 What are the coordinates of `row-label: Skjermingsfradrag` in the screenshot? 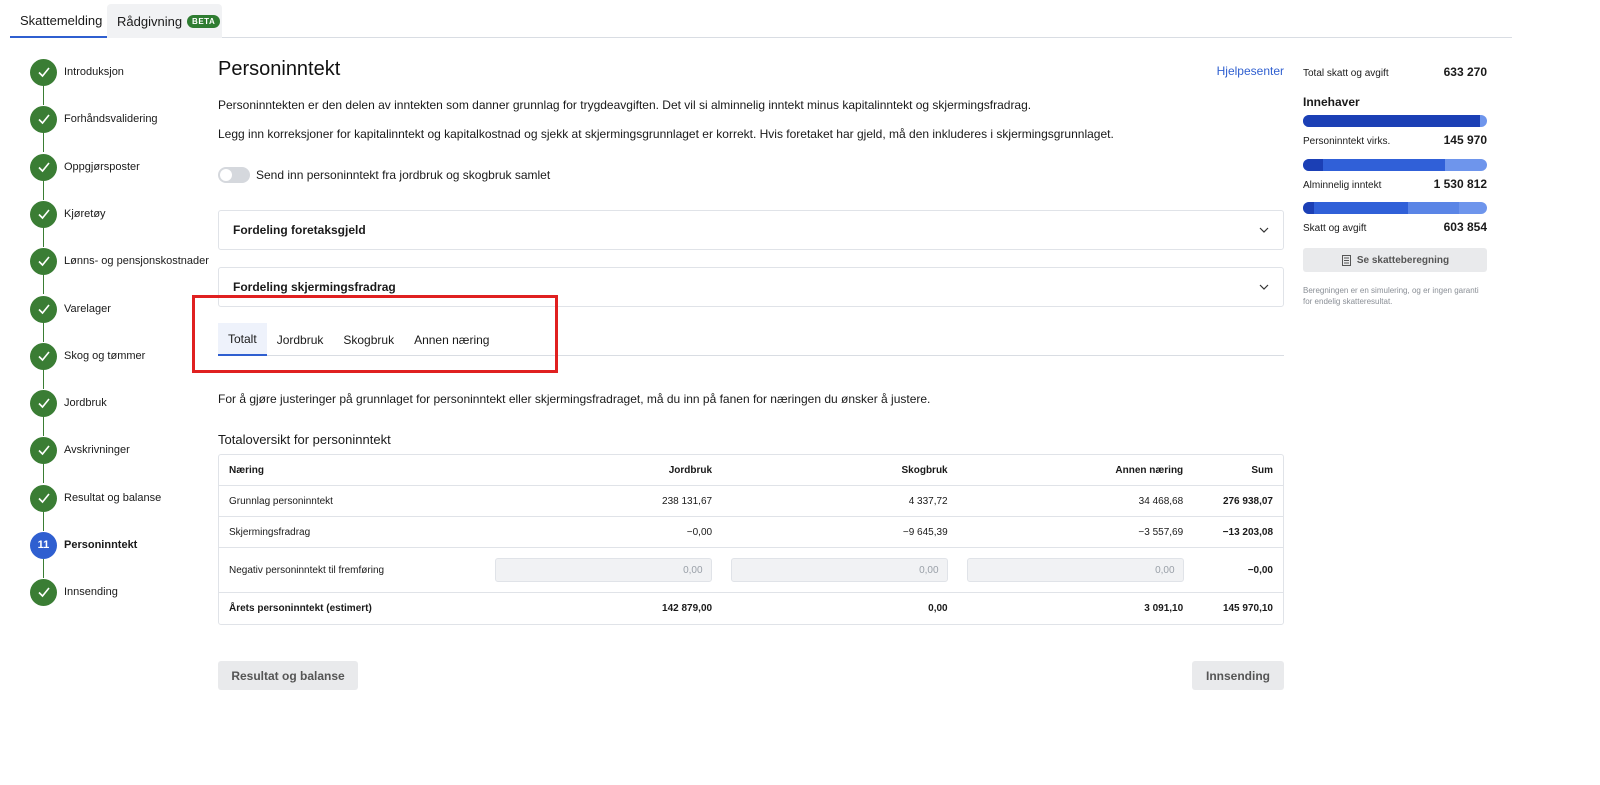 It's located at (270, 532).